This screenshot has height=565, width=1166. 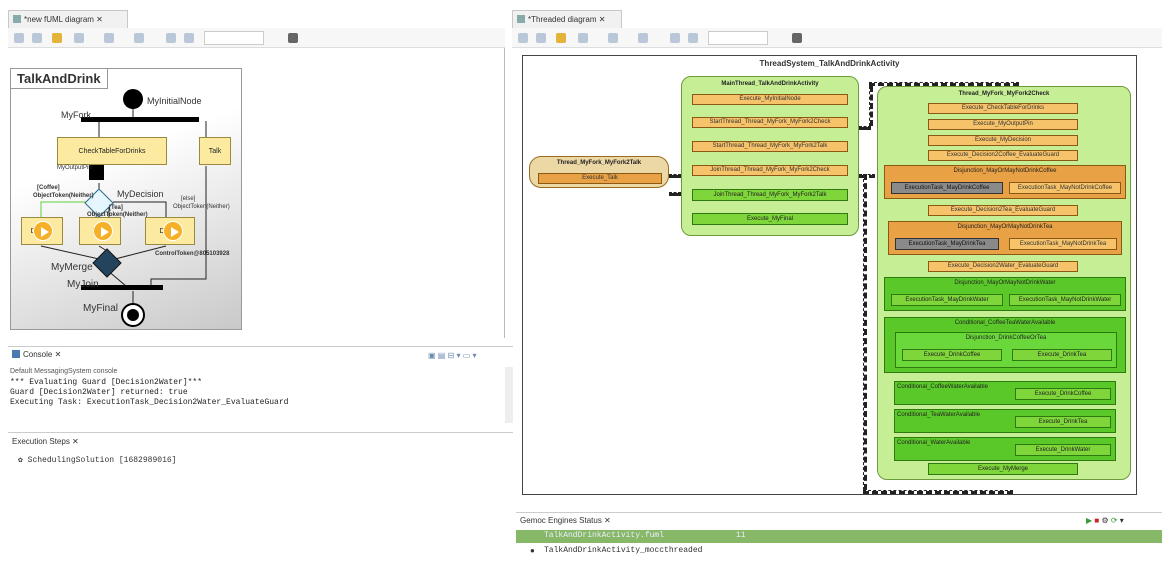 I want to click on final-label: MyFinal, so click(x=101, y=308).